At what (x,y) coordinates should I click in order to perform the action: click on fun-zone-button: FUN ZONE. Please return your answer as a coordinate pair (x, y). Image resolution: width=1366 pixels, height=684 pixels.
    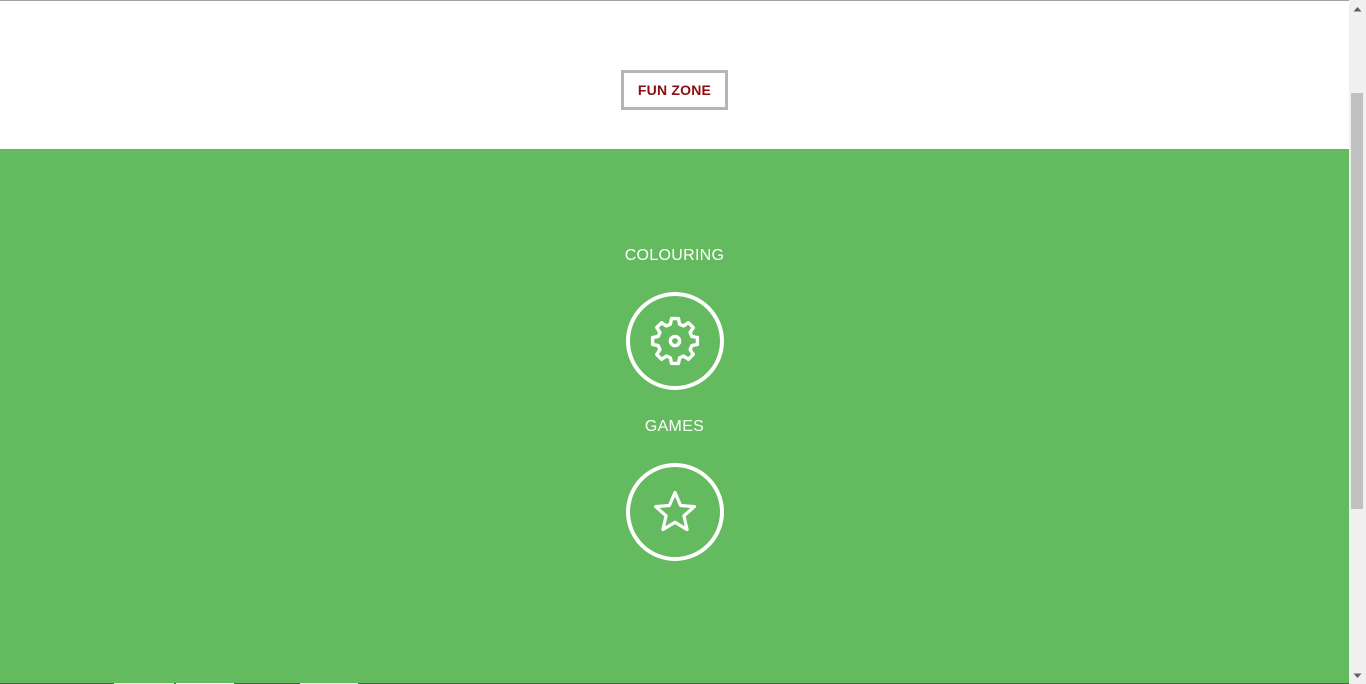
    Looking at the image, I should click on (674, 90).